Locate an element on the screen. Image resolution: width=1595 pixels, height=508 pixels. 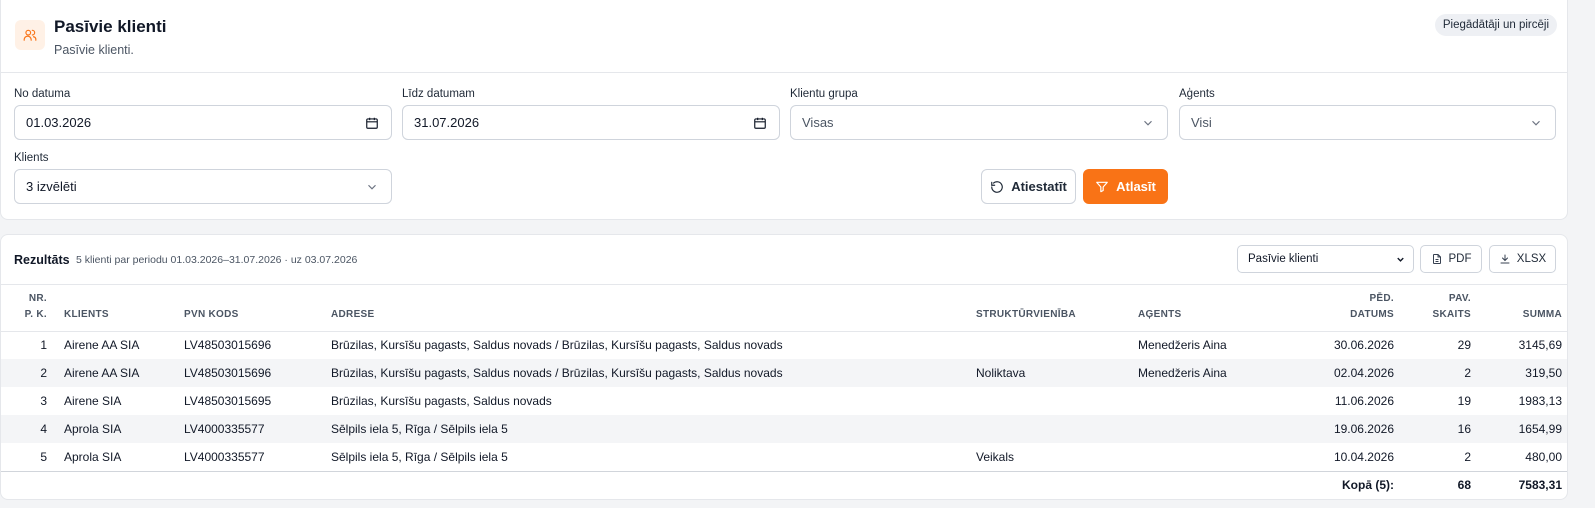
cell-client: Airene SIA is located at coordinates (93, 401).